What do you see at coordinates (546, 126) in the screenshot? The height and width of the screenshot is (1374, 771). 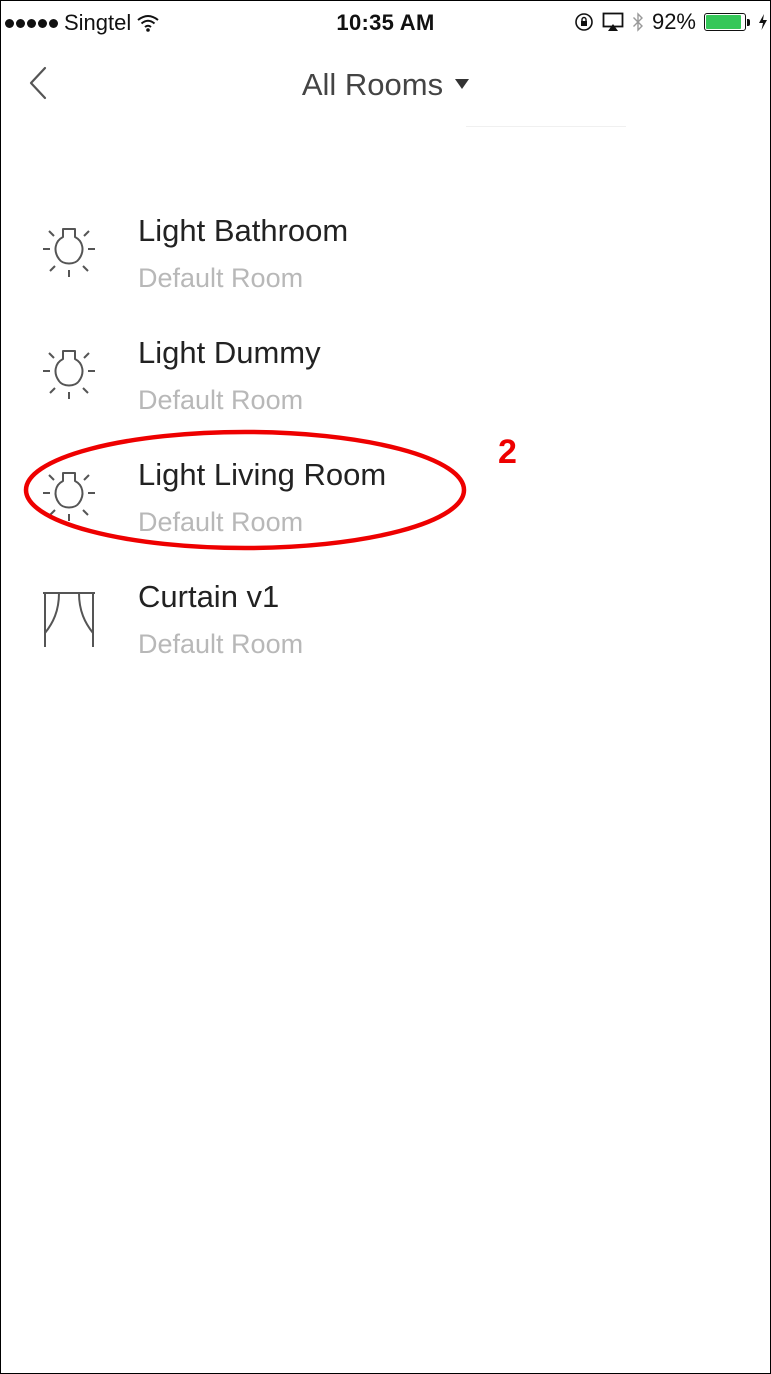 I see `nav-divider` at bounding box center [546, 126].